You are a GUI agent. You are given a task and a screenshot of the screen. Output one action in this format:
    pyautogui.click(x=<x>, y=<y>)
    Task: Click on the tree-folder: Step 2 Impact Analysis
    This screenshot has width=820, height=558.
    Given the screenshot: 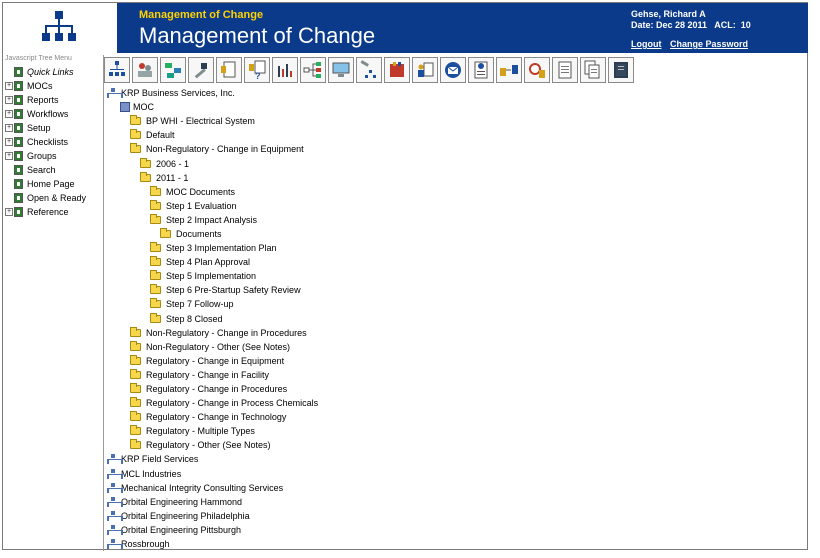 What is the action you would take?
    pyautogui.click(x=212, y=220)
    